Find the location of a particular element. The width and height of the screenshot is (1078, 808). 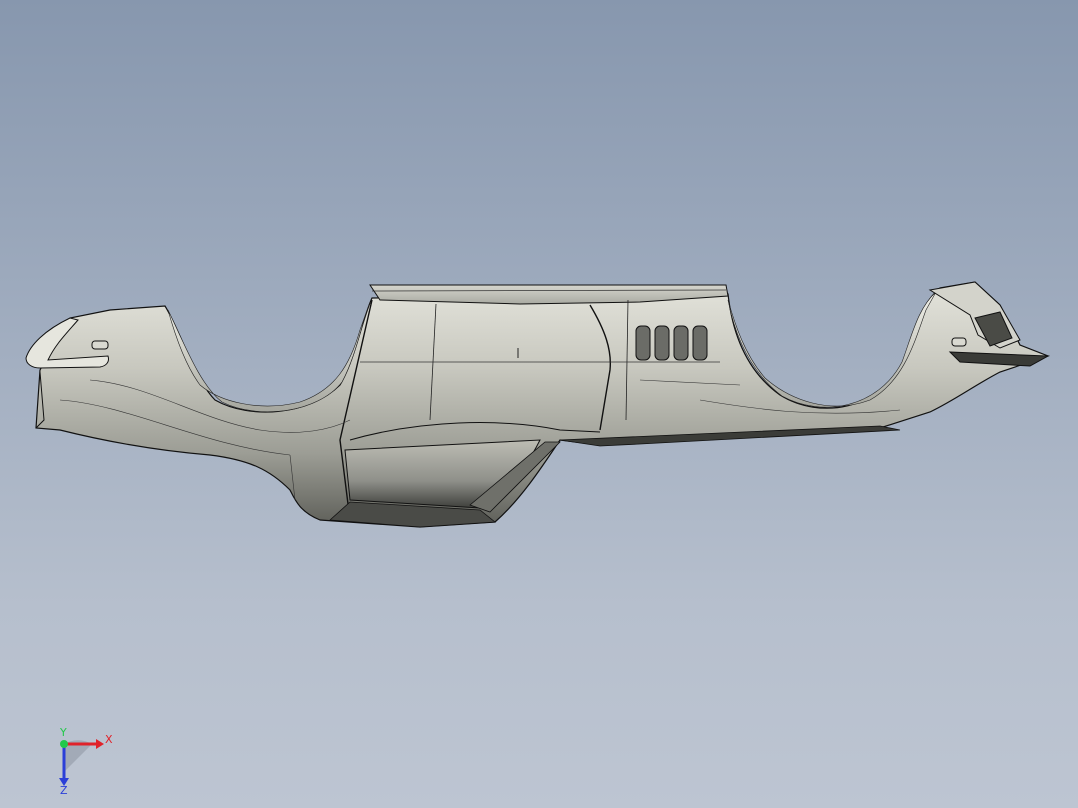

right-vent-slot is located at coordinates (959, 342).